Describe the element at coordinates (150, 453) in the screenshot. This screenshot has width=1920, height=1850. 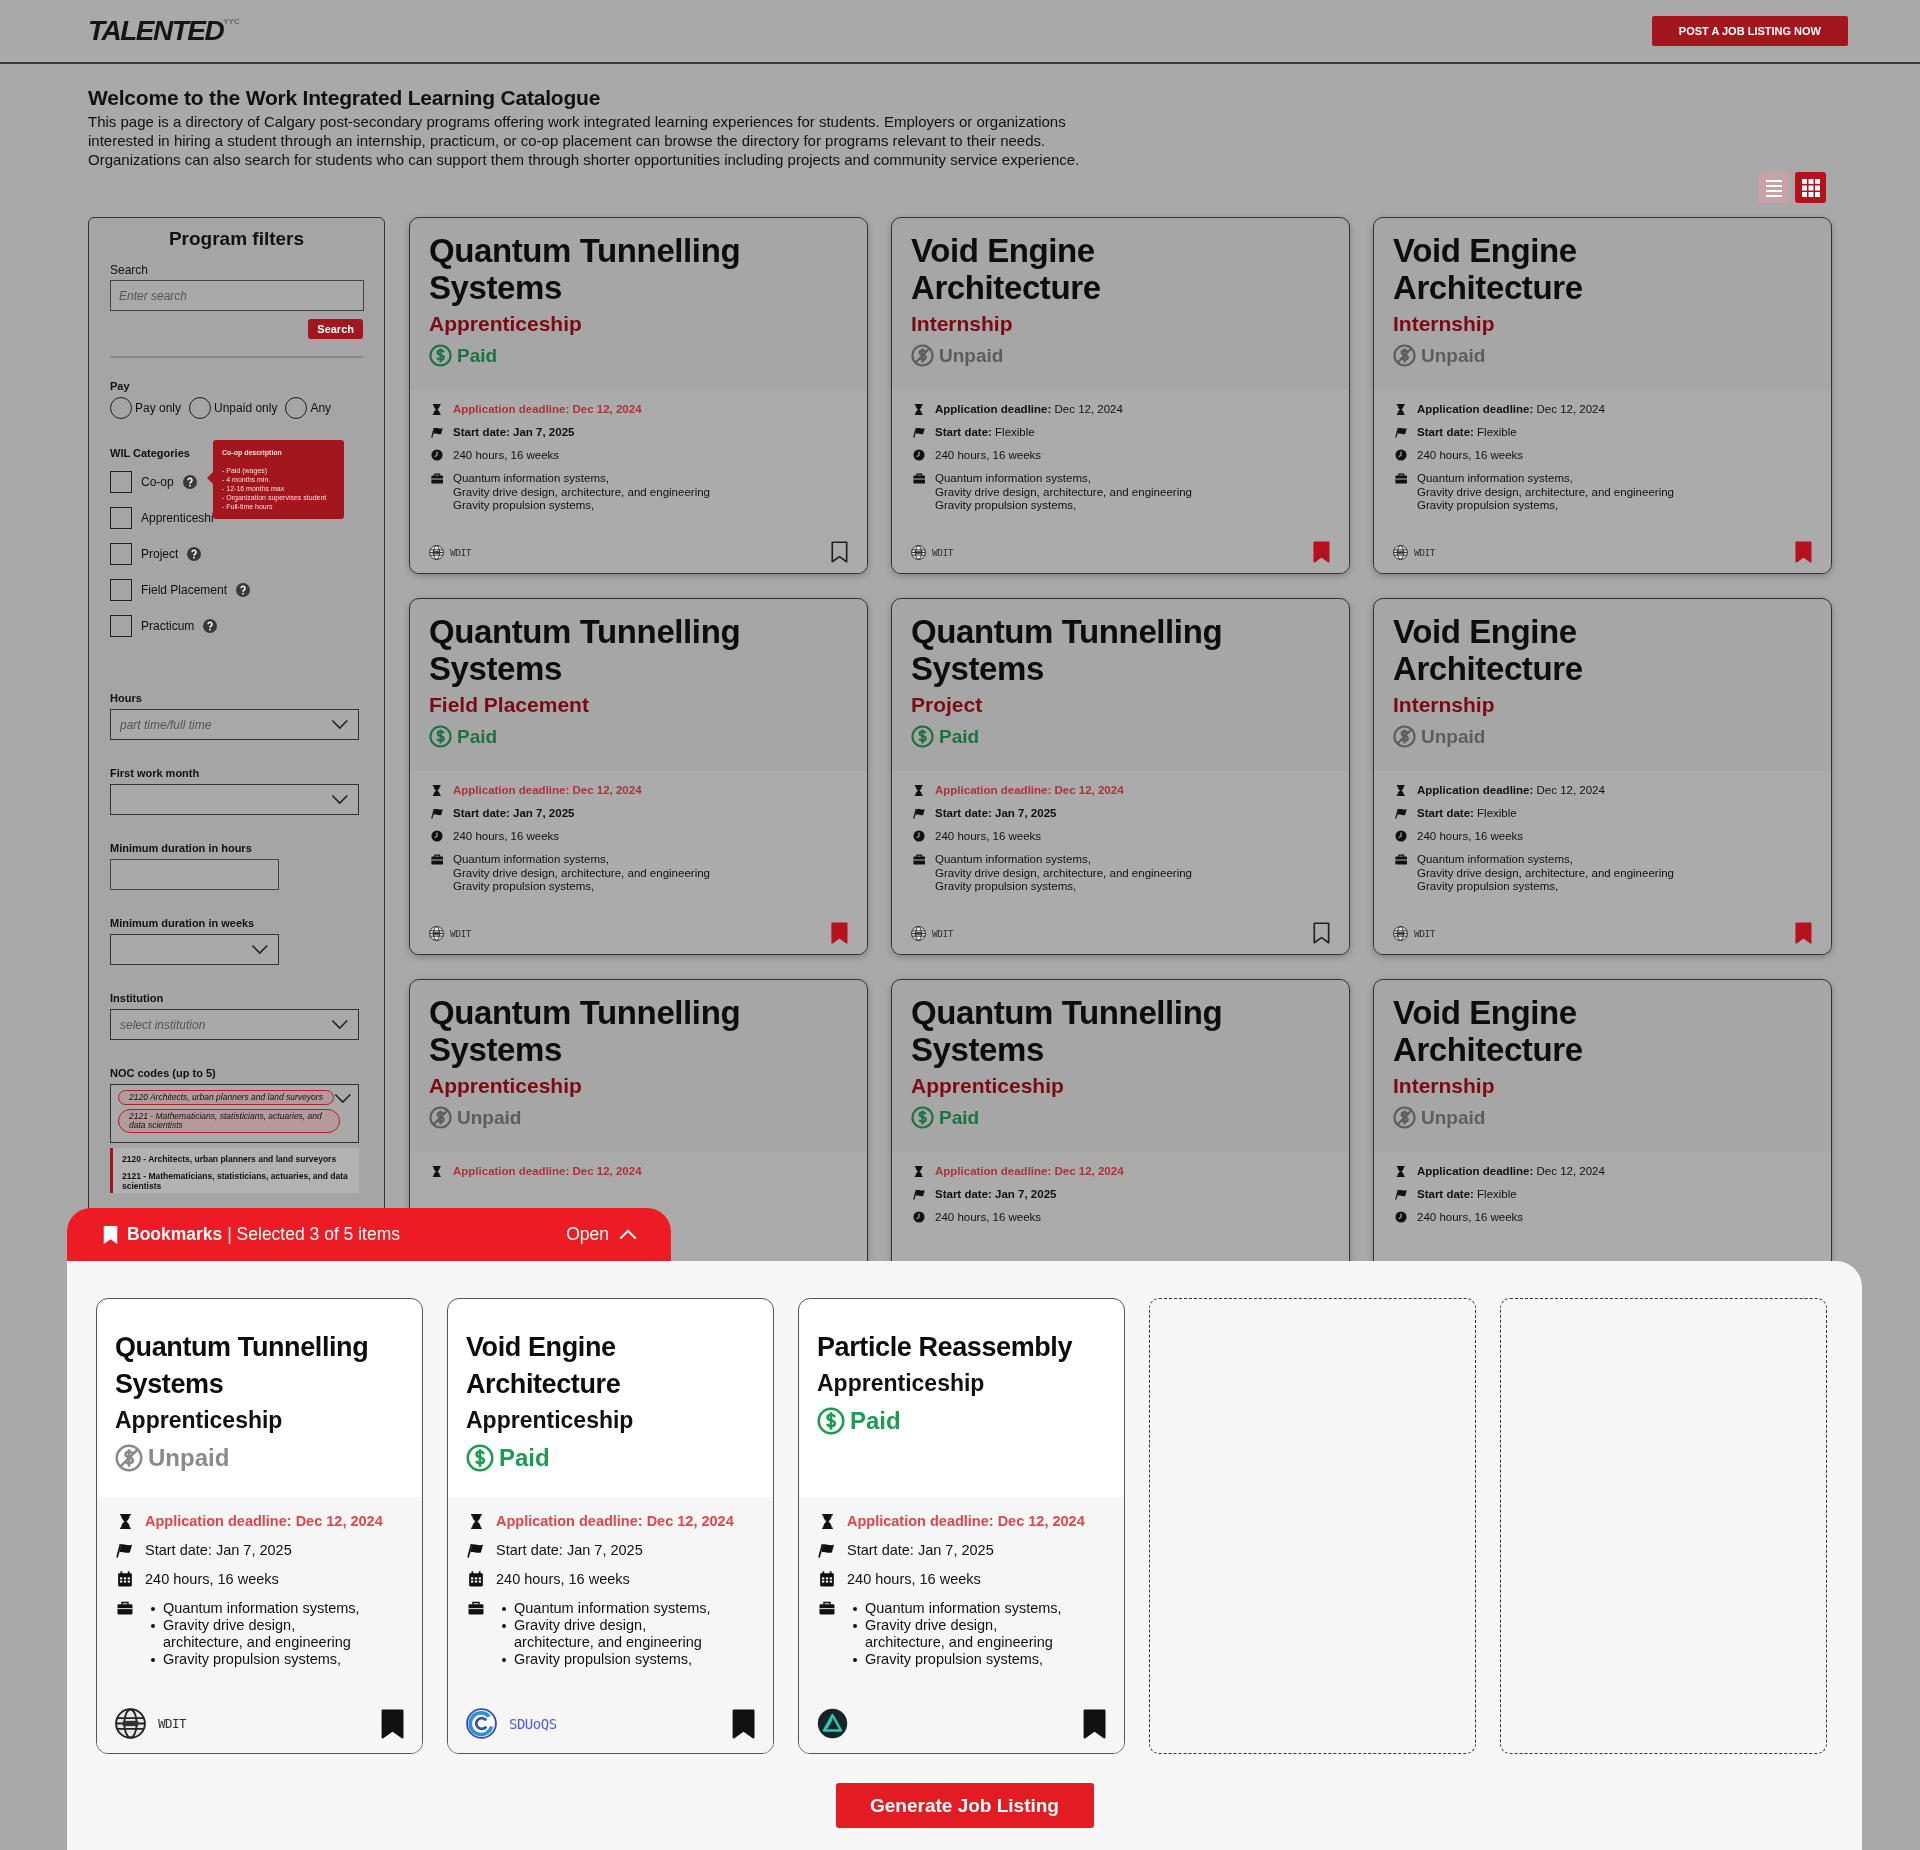
I see `field-label: WIL Categories` at that location.